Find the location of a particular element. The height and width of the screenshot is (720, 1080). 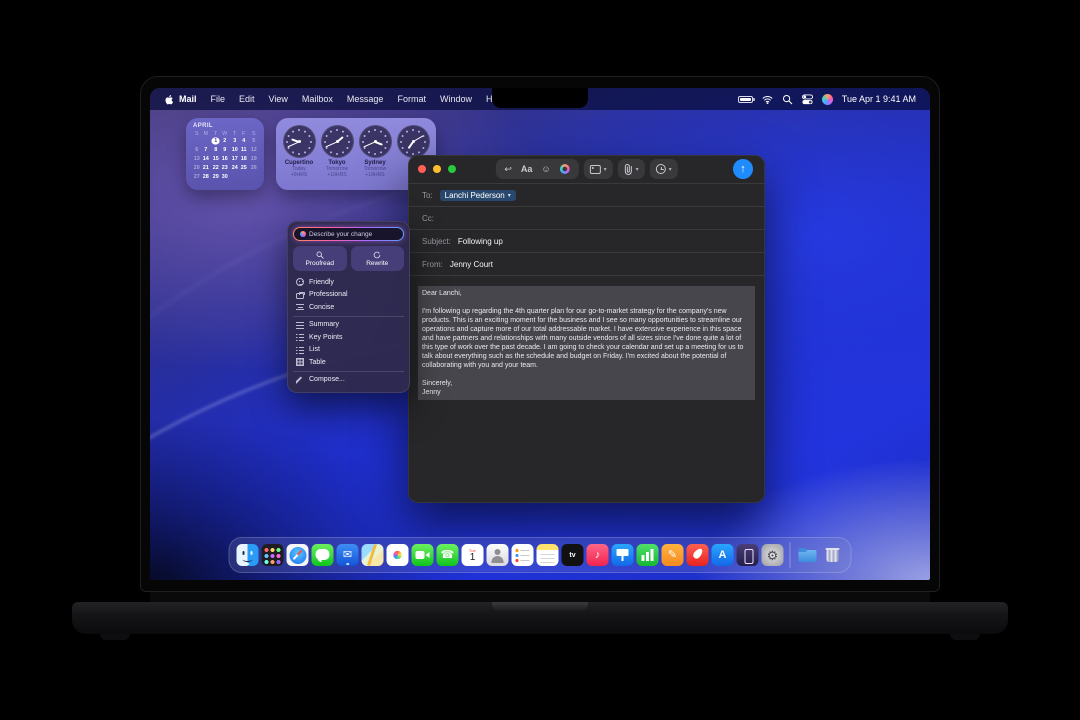

dock-icon-photos is located at coordinates (397, 555).